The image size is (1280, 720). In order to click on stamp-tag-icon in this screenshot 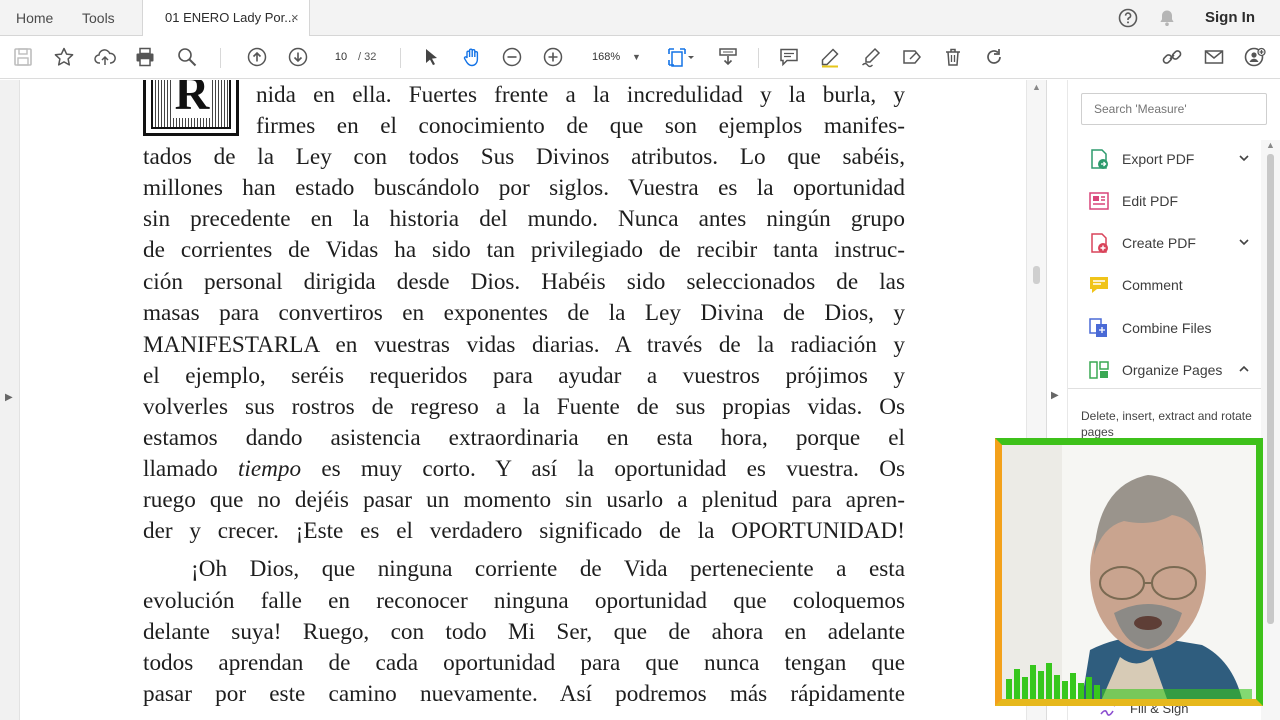, I will do `click(912, 57)`.